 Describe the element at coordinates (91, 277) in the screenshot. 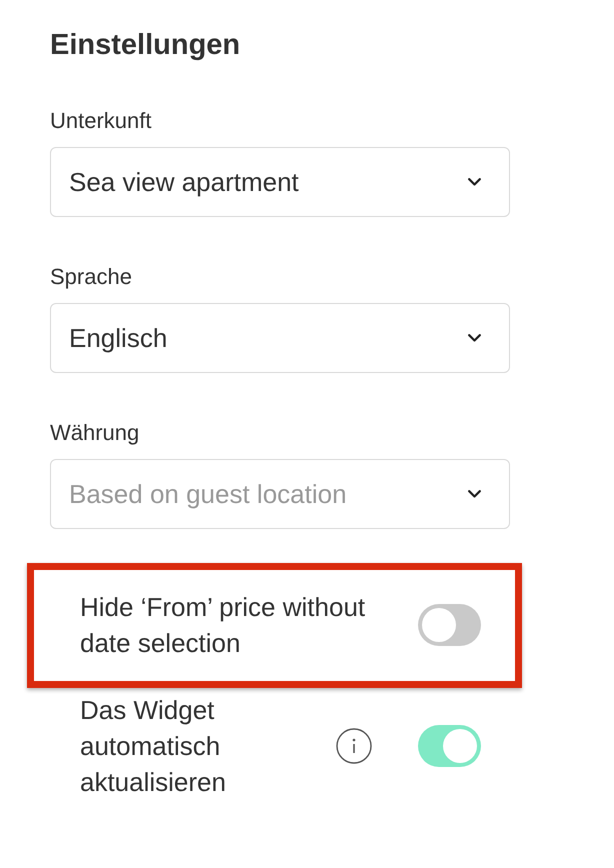

I see `field-label: Sprache` at that location.